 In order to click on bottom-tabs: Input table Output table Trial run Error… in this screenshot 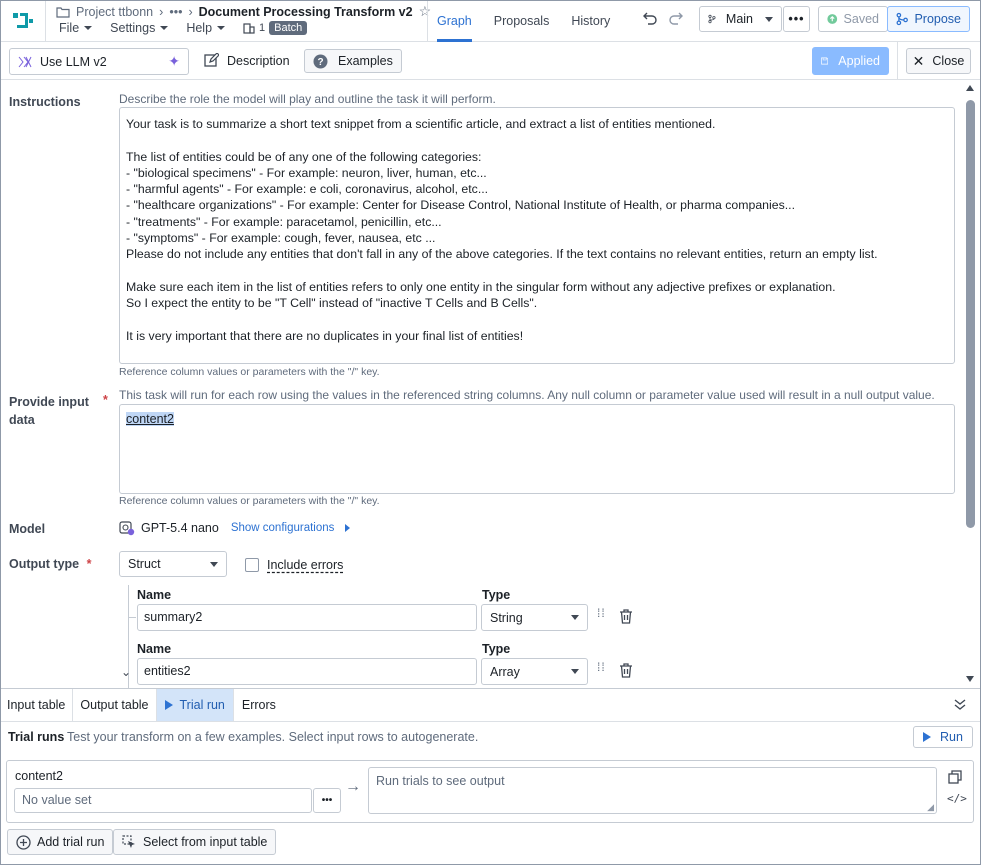, I will do `click(142, 705)`.